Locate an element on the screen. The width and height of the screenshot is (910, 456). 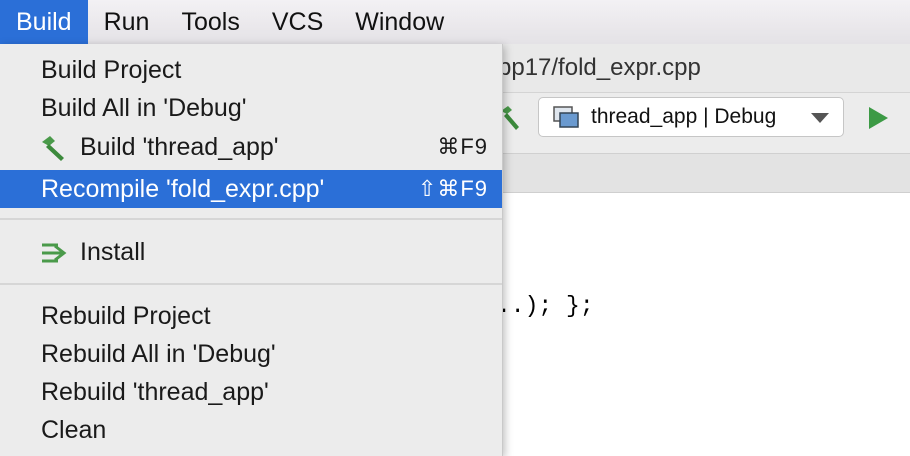
run-configuration-select: thread_app | Debug is located at coordinates (691, 117).